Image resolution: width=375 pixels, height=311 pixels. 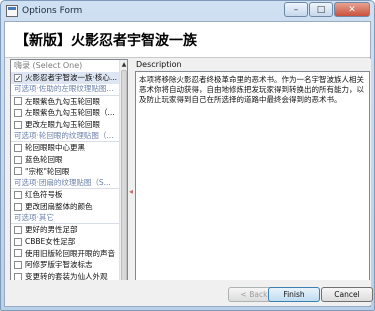 What do you see at coordinates (12, 11) in the screenshot?
I see `app-icon` at bounding box center [12, 11].